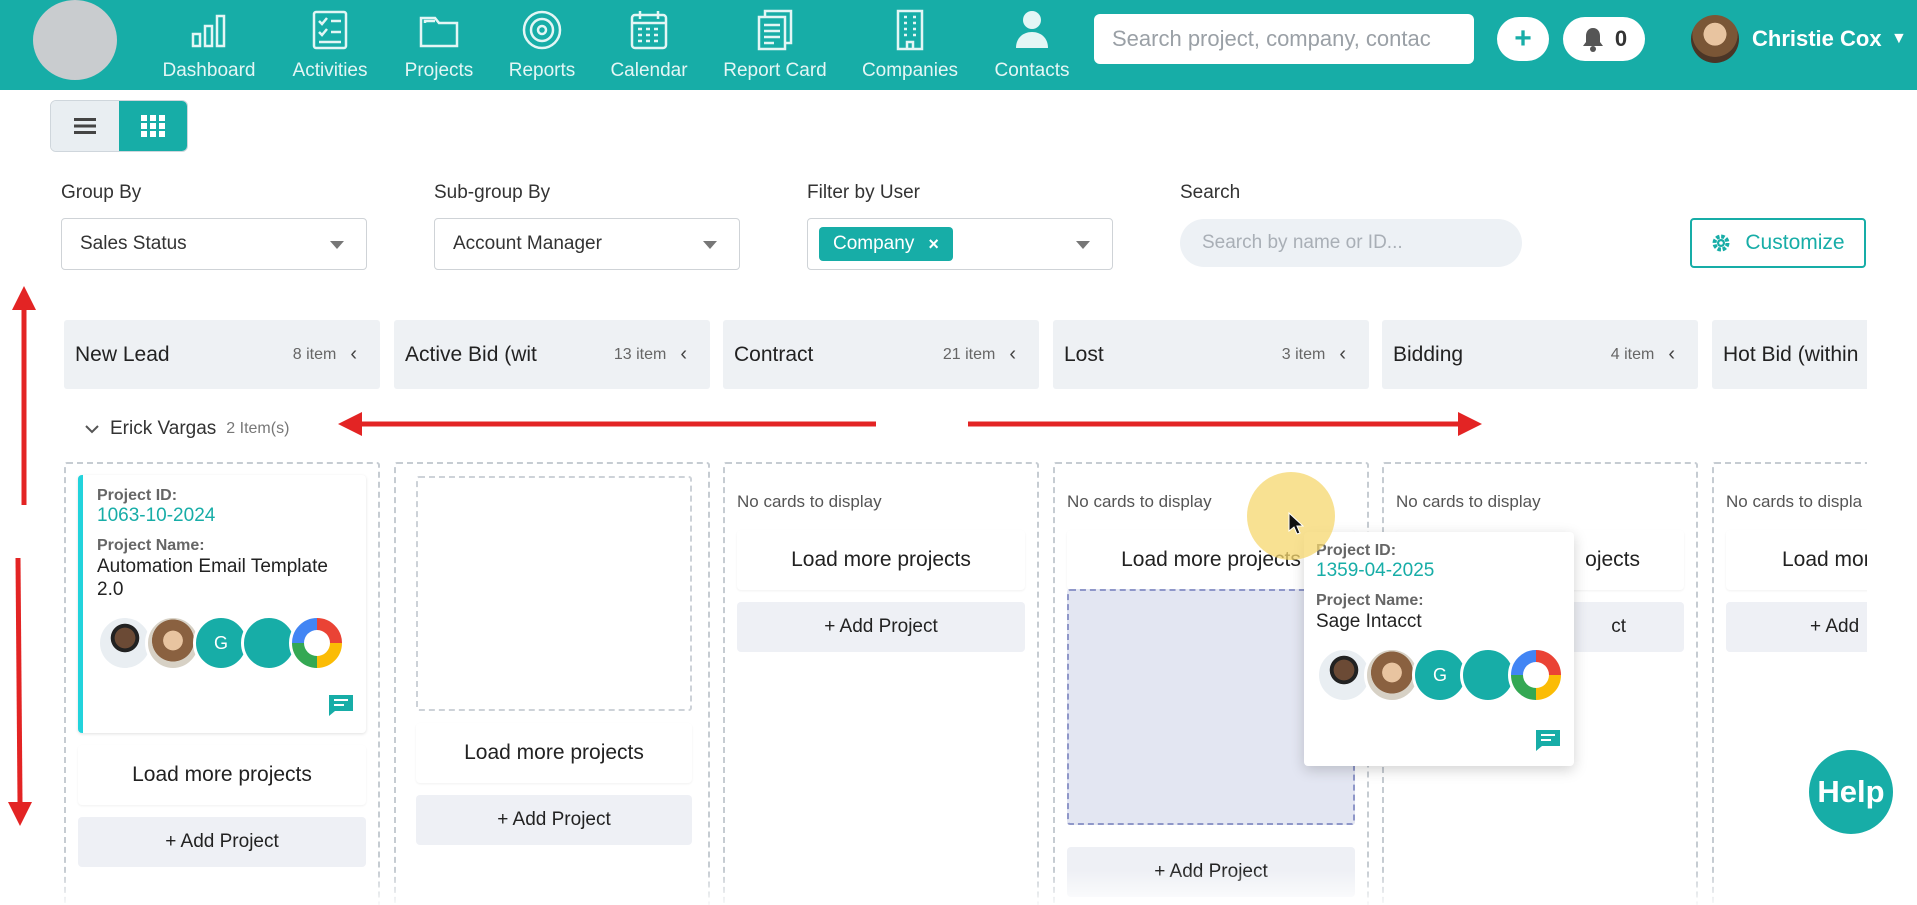  What do you see at coordinates (1470, 424) in the screenshot?
I see `arrow-right-head` at bounding box center [1470, 424].